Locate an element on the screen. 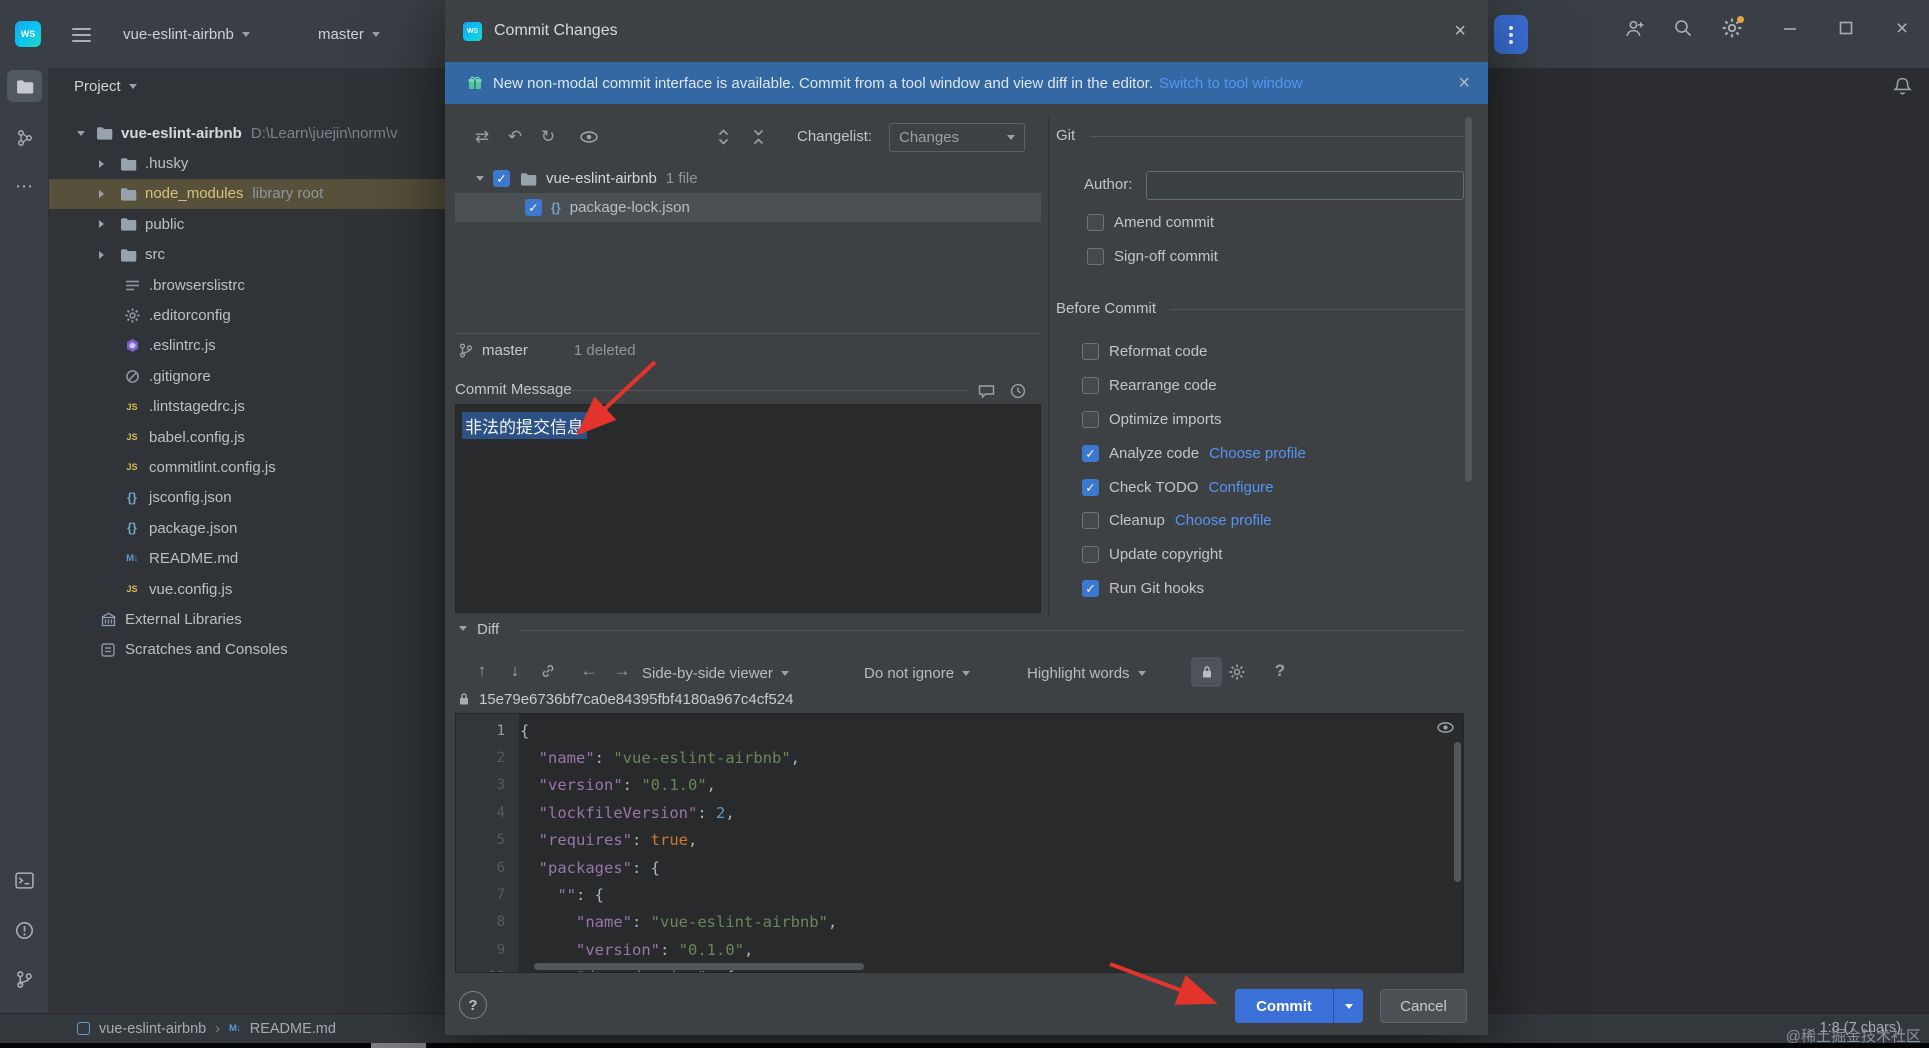  diff-collapse-icon is located at coordinates (463, 628).